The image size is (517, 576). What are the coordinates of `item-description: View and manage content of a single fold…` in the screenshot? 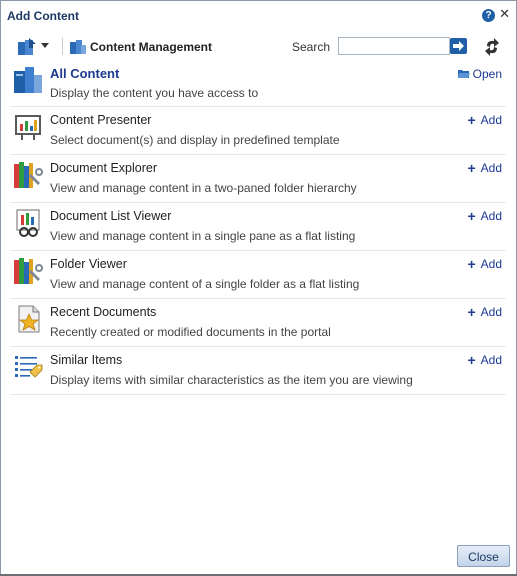 It's located at (205, 284).